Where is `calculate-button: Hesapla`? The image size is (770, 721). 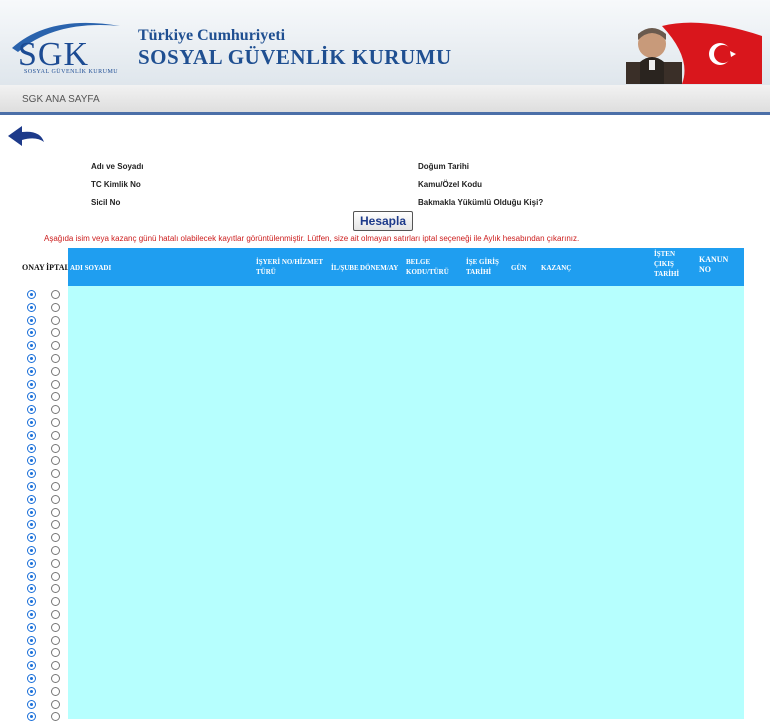 calculate-button: Hesapla is located at coordinates (383, 221).